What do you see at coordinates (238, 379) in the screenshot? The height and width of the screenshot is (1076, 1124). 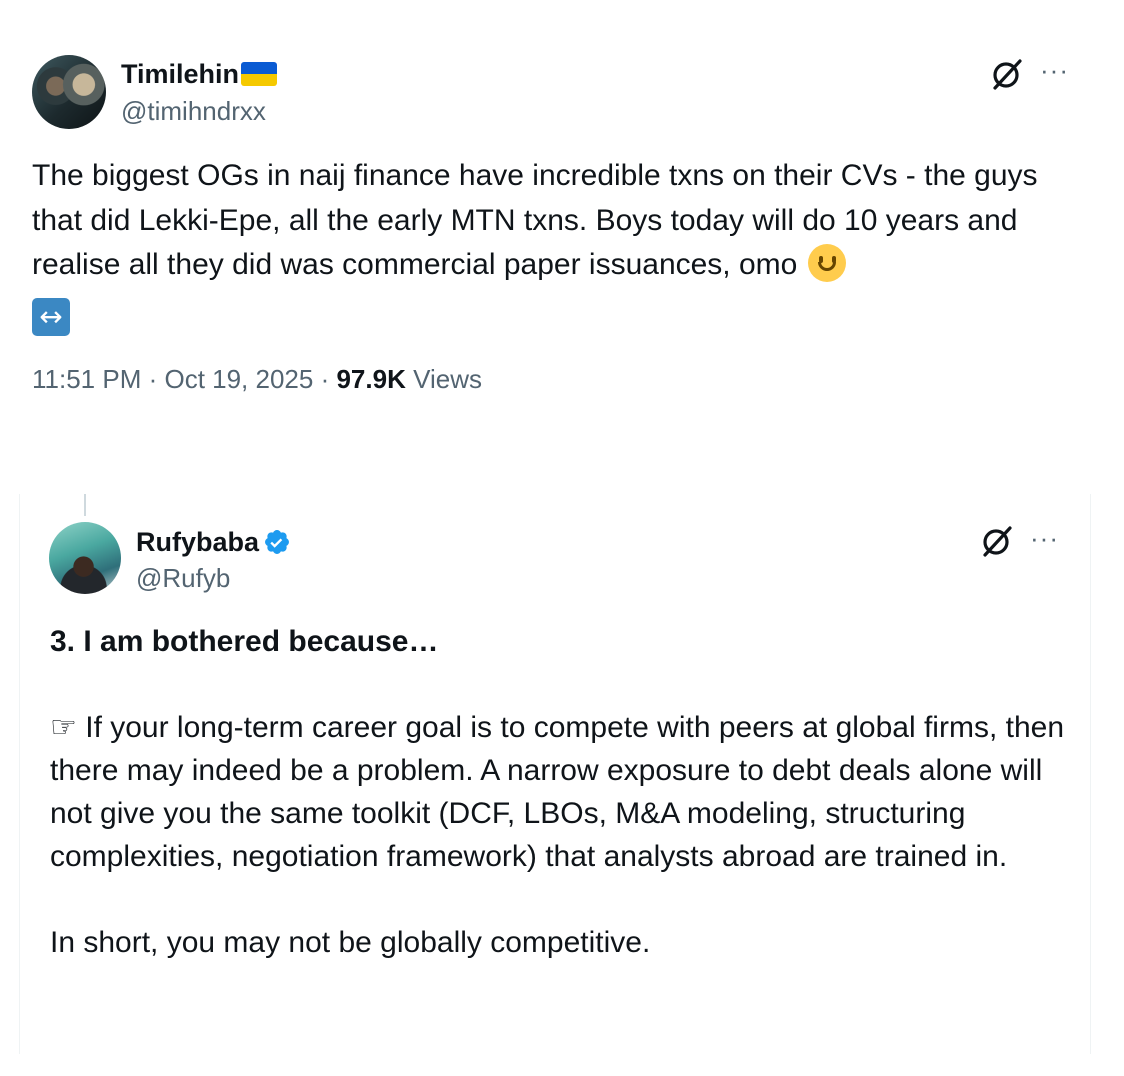 I see `tweet-date: Oct 19, 2025` at bounding box center [238, 379].